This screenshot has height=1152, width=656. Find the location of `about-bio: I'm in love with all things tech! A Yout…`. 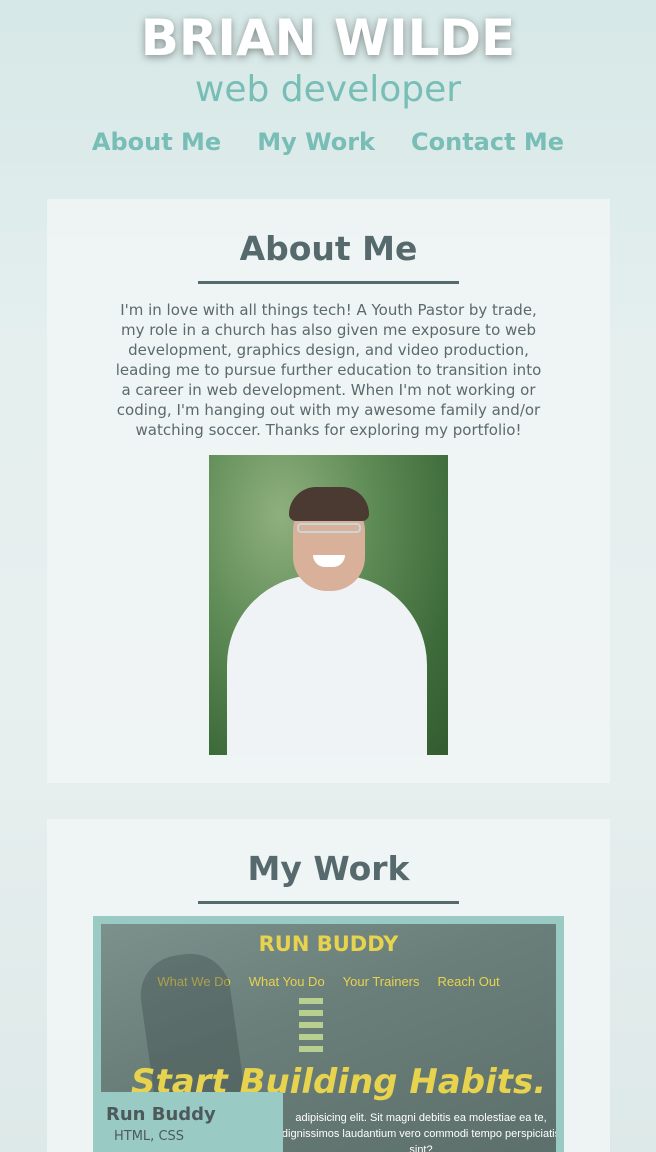

about-bio: I'm in love with all things tech! A Yout… is located at coordinates (328, 370).